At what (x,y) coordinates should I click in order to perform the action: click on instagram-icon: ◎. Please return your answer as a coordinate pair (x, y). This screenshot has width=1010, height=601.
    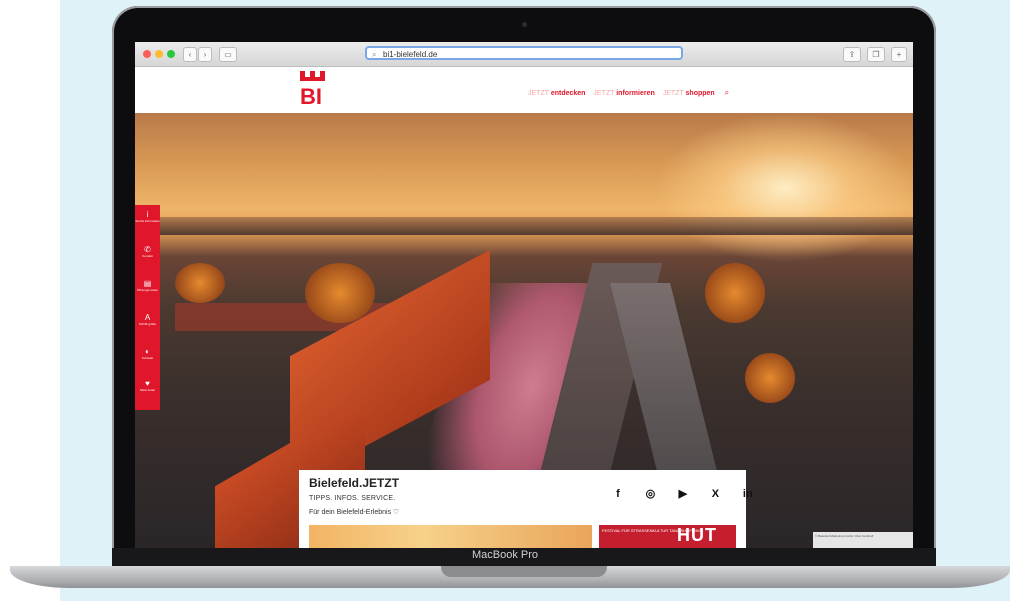
    Looking at the image, I should click on (650, 493).